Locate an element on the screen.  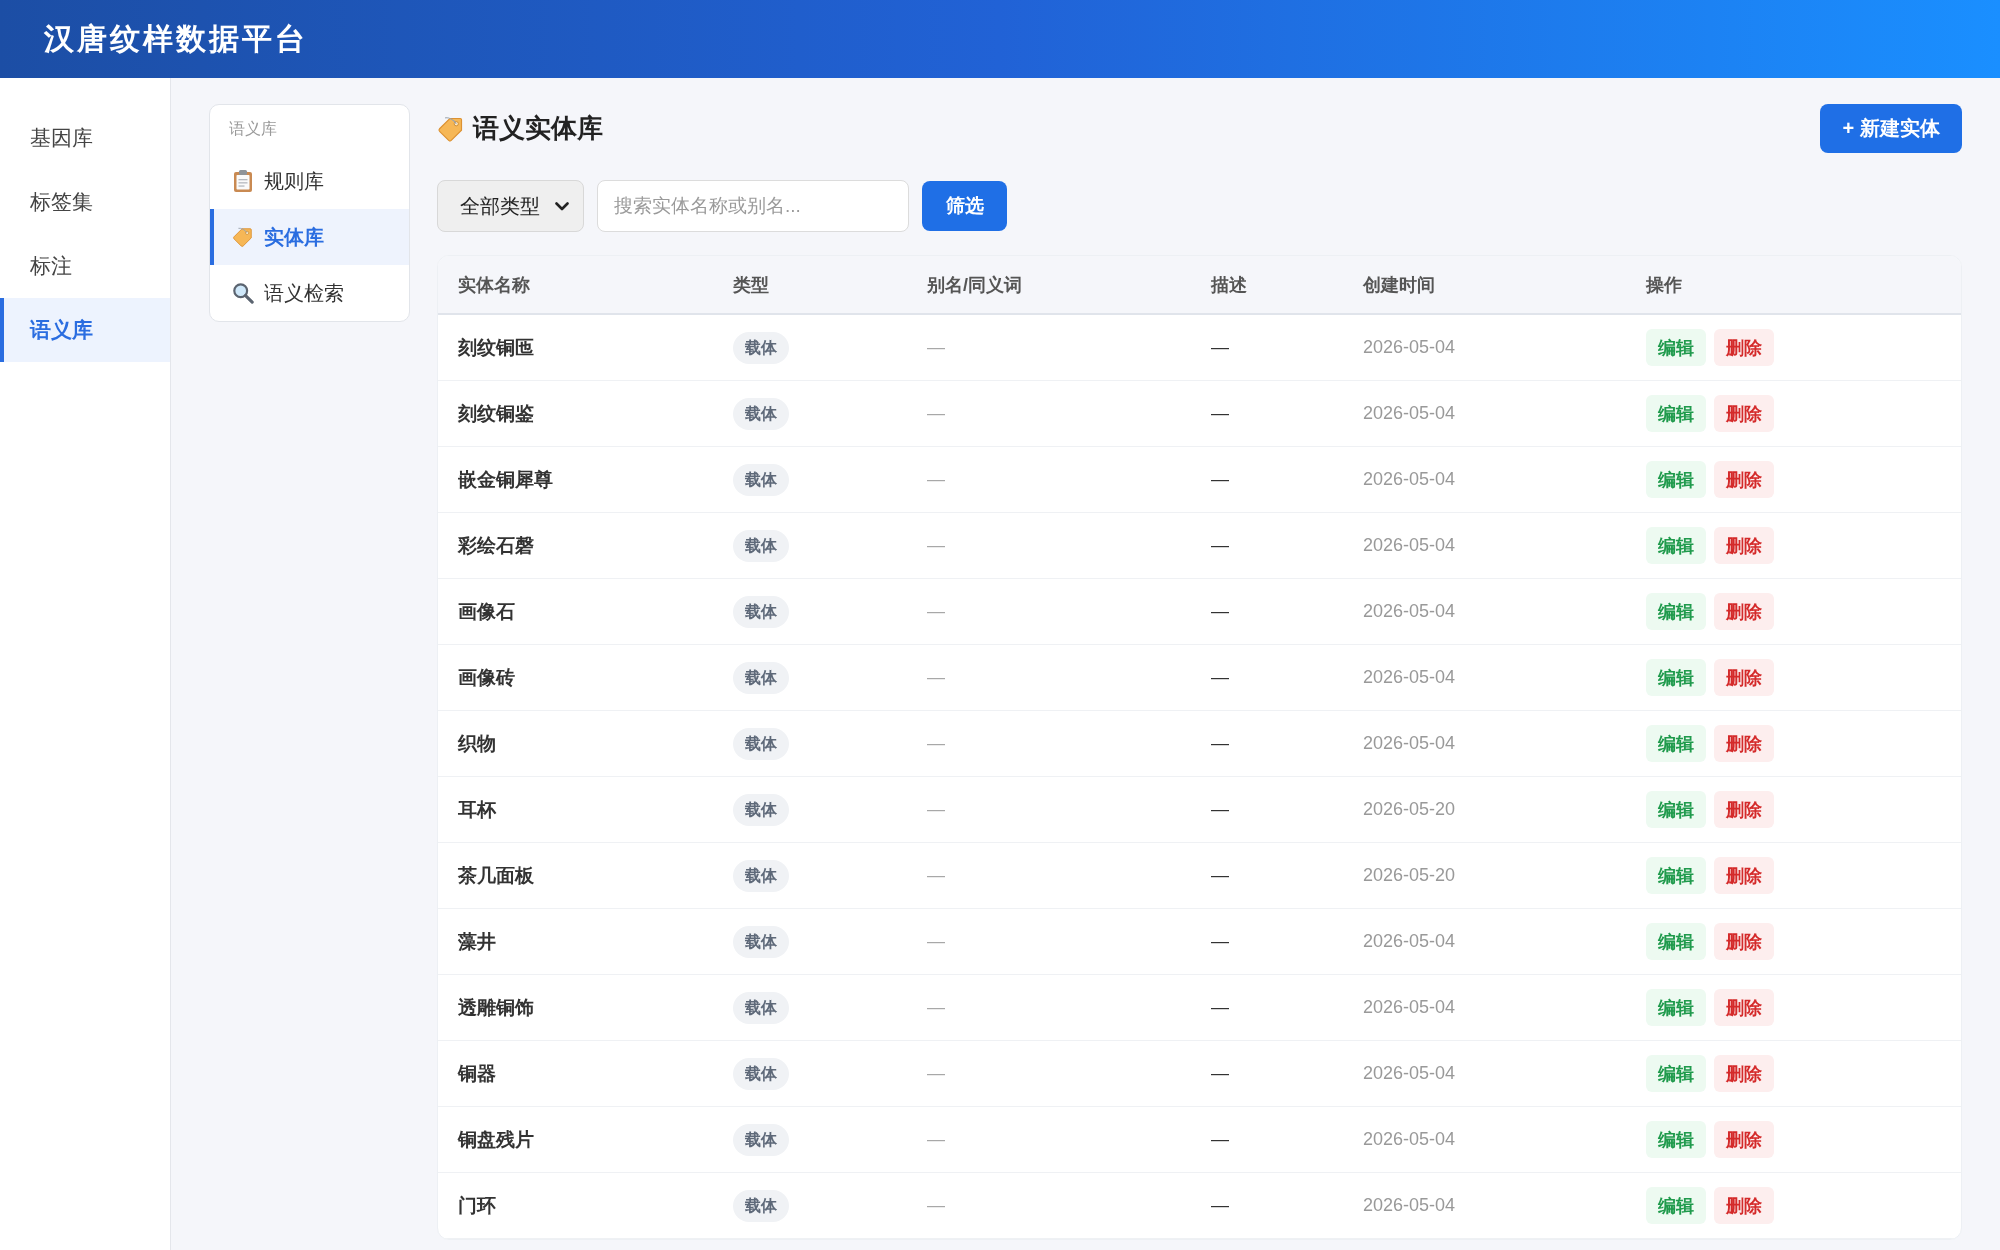
entity-name: 茶几面板 is located at coordinates (496, 875).